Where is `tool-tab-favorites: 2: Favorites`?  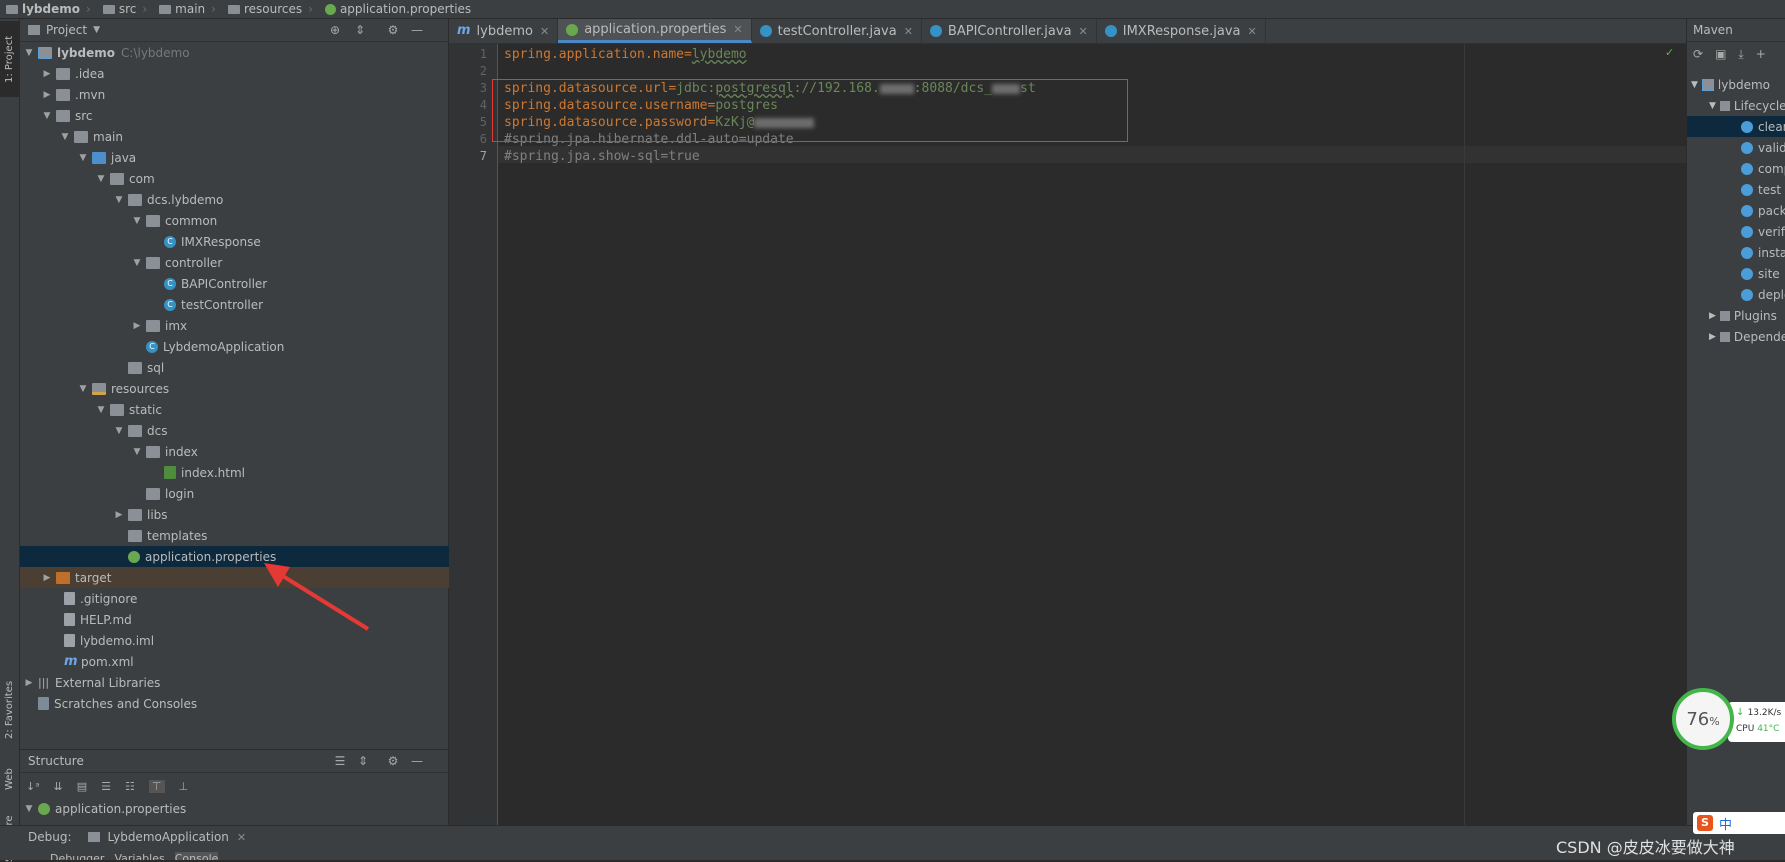 tool-tab-favorites: 2: Favorites is located at coordinates (9, 710).